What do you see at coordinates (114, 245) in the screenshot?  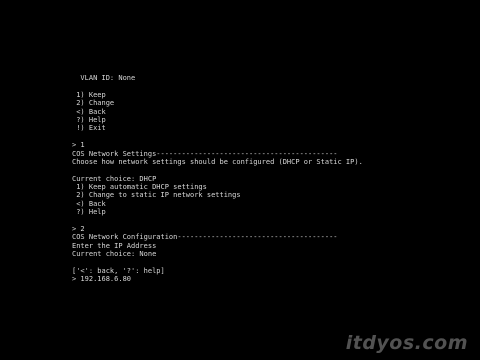 I see `ip-address-prompt: Enter the IP Address` at bounding box center [114, 245].